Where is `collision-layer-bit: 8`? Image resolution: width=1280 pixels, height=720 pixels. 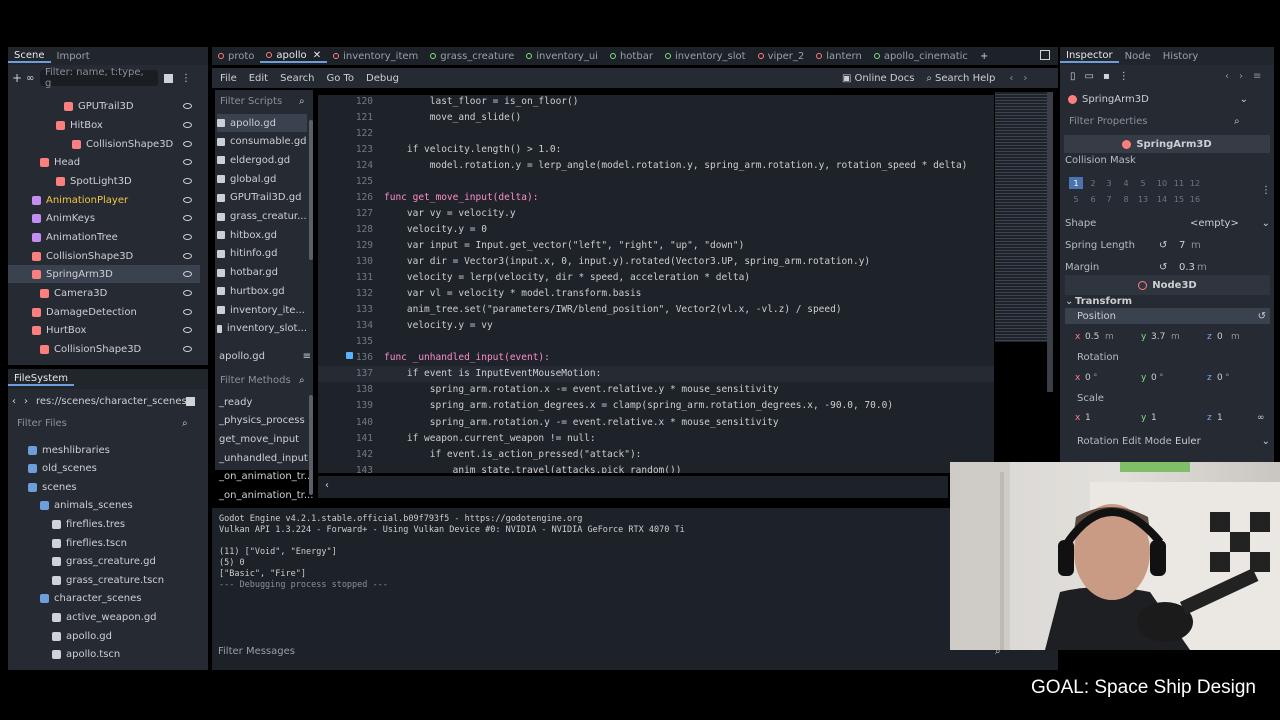
collision-layer-bit: 8 is located at coordinates (1126, 199).